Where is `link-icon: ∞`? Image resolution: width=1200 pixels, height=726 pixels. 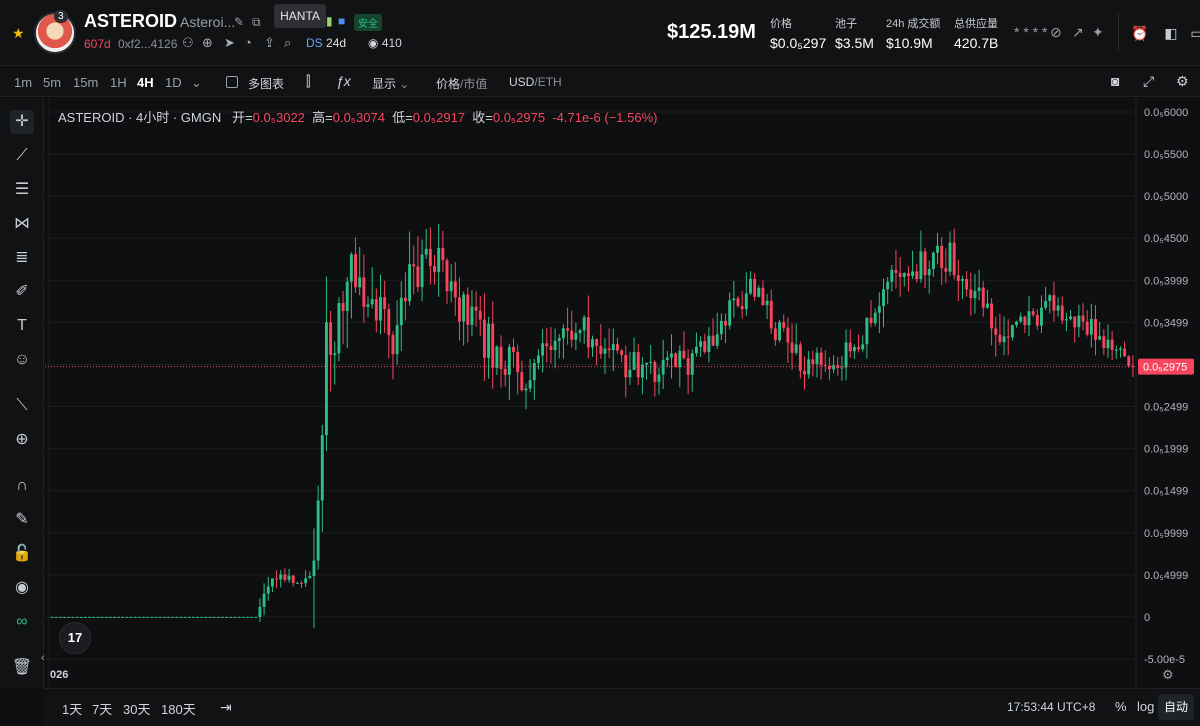 link-icon: ∞ is located at coordinates (22, 622).